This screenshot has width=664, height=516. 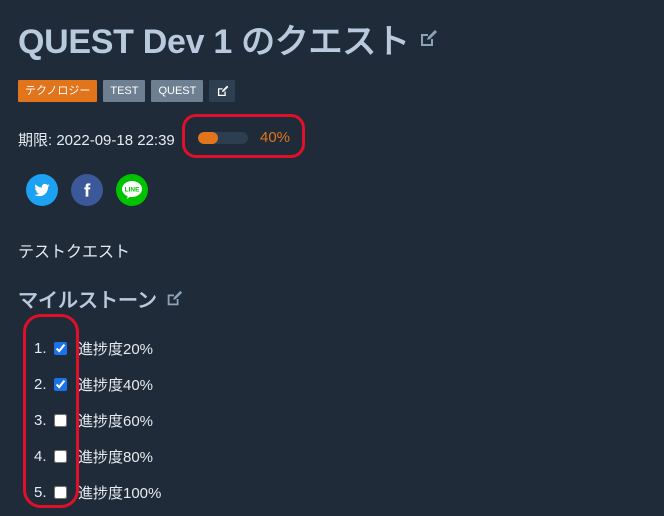 What do you see at coordinates (116, 421) in the screenshot?
I see `milestone-label: 進捗度60%` at bounding box center [116, 421].